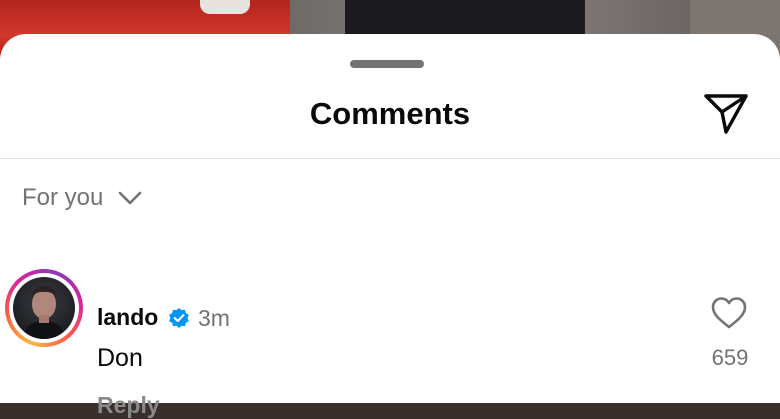 Image resolution: width=780 pixels, height=419 pixels. I want to click on like-button, so click(729, 313).